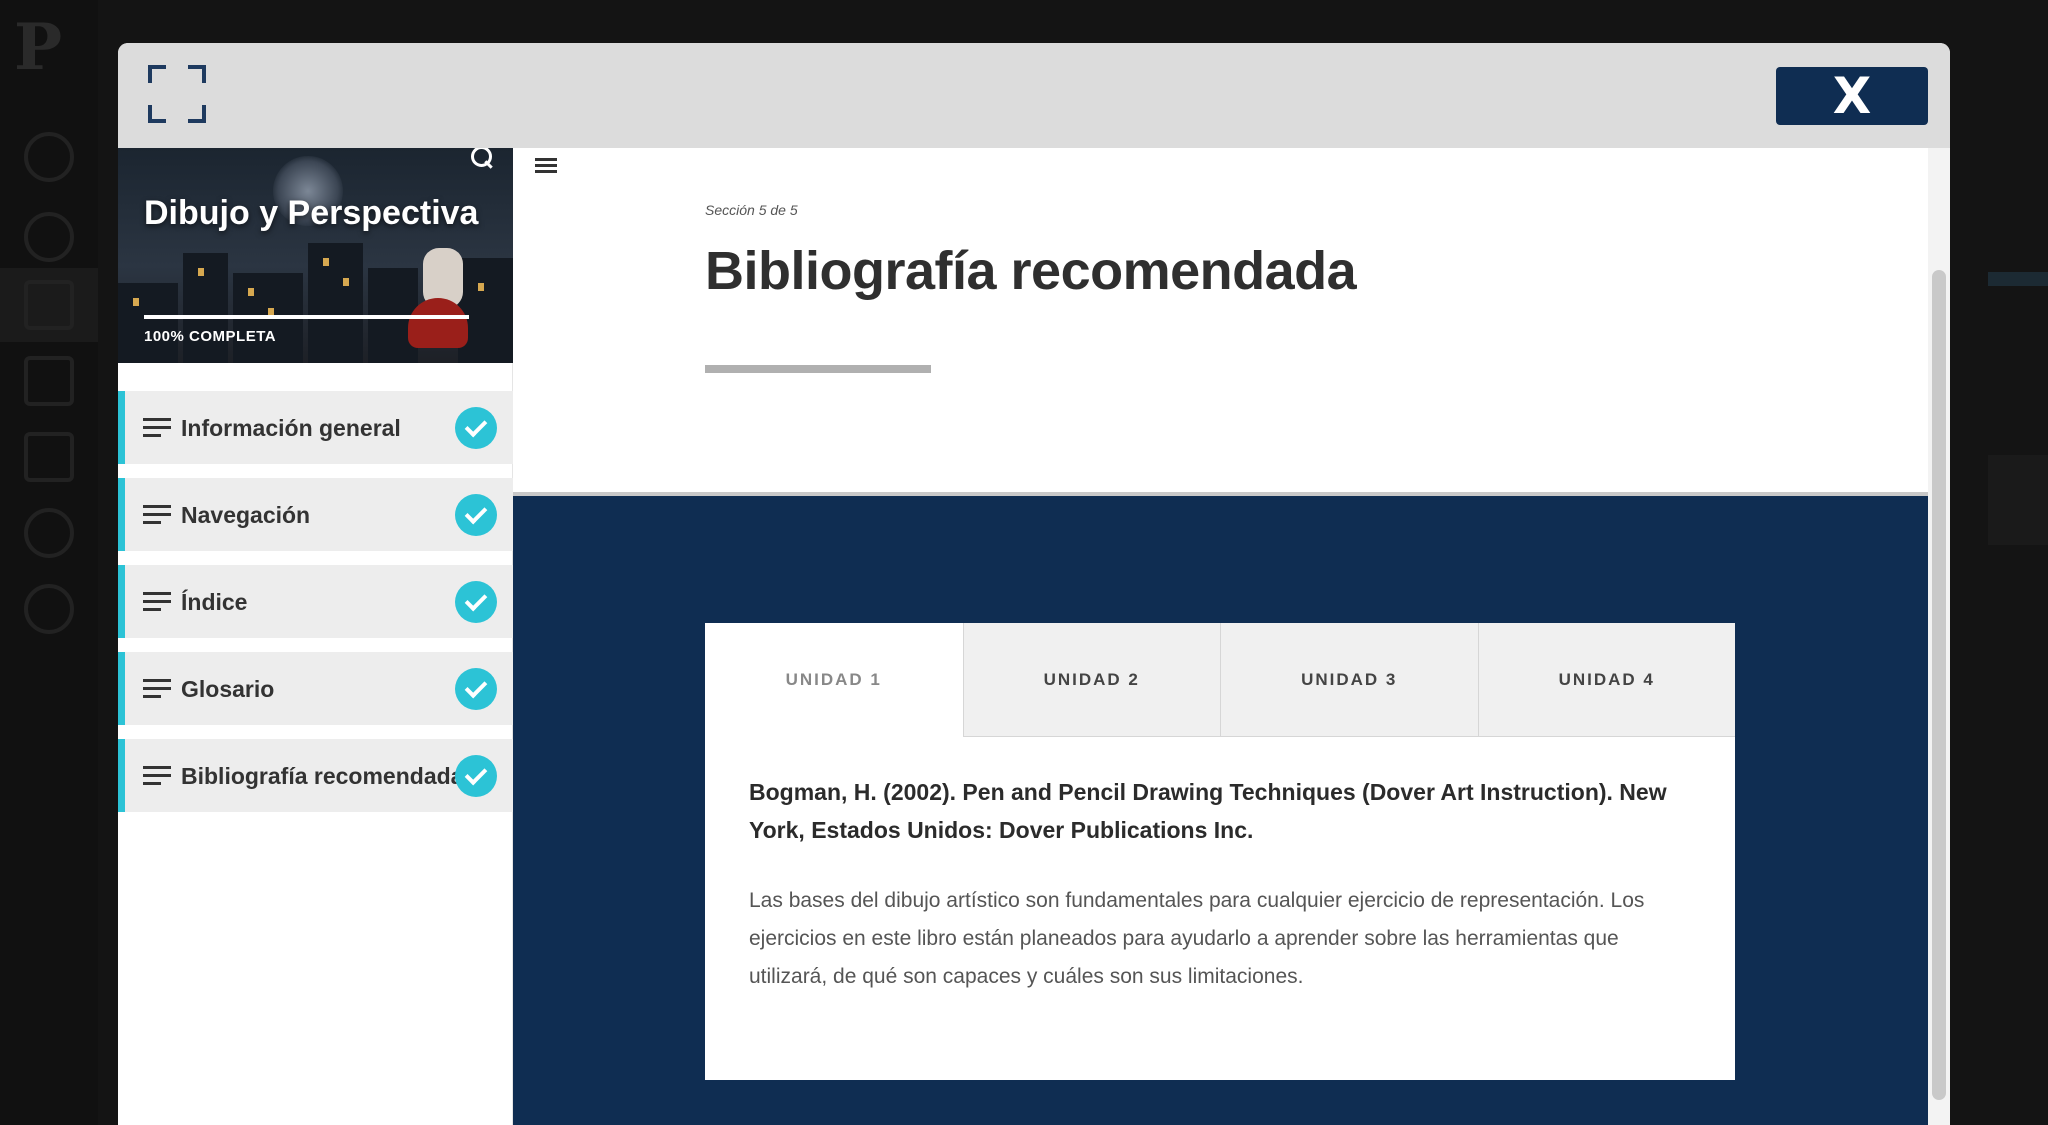  I want to click on tab-unidad-3: UNIDAD 3, so click(1349, 680).